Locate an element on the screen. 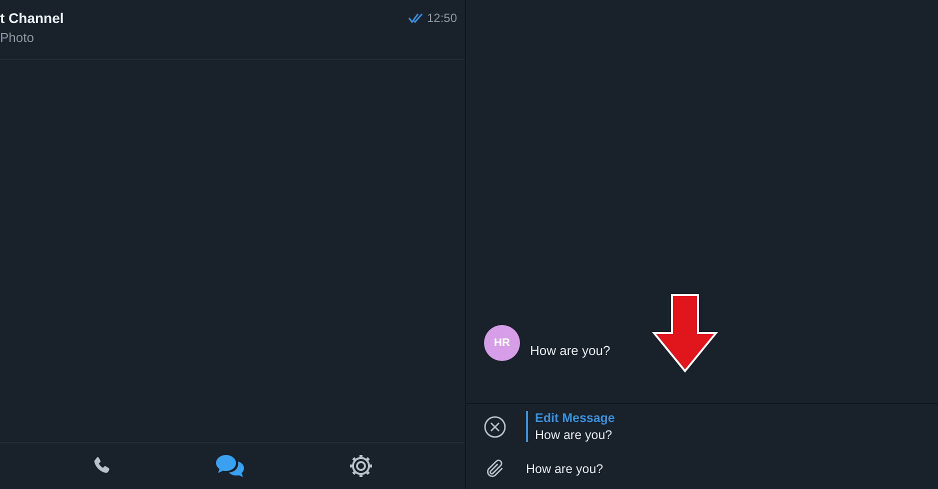  chat-time: 12:50 is located at coordinates (441, 18).